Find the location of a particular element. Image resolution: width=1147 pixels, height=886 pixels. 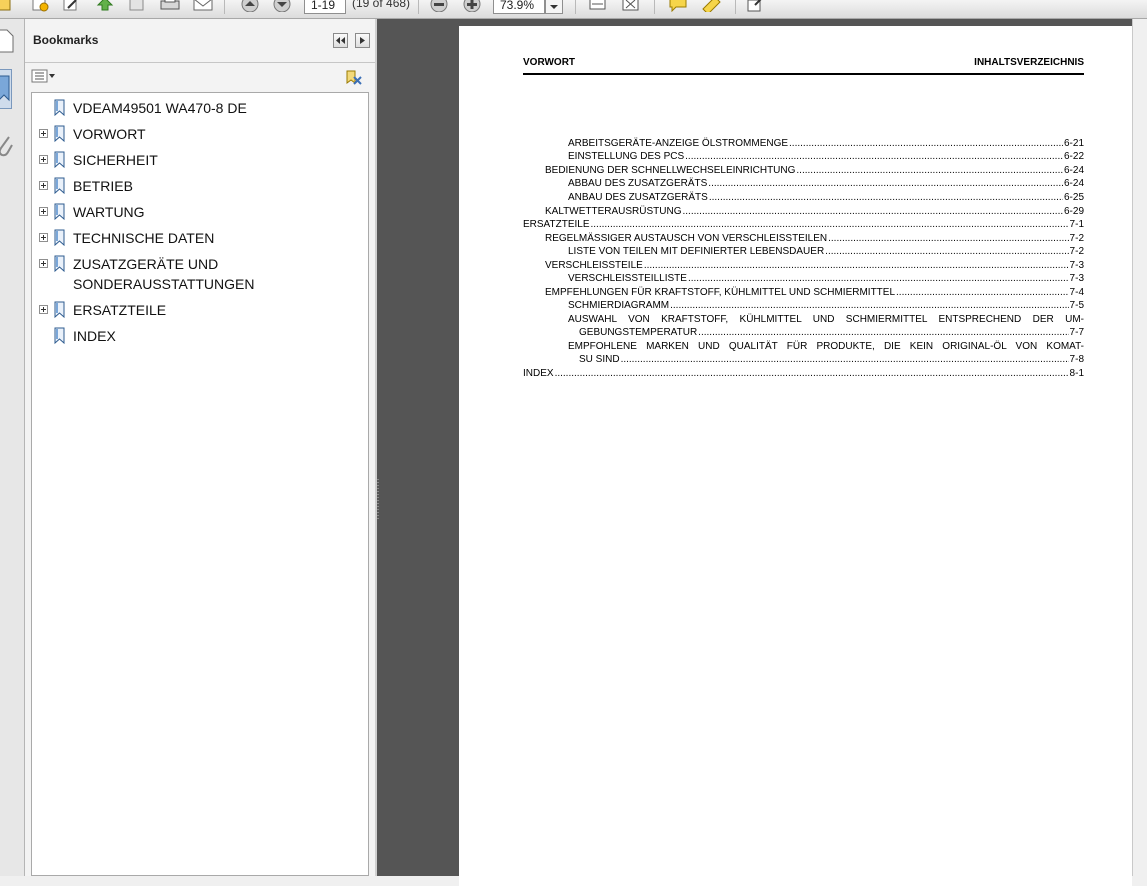

toc-entry: ANBAU DES ZUSATZGERÄTS 6-25 is located at coordinates (826, 198).